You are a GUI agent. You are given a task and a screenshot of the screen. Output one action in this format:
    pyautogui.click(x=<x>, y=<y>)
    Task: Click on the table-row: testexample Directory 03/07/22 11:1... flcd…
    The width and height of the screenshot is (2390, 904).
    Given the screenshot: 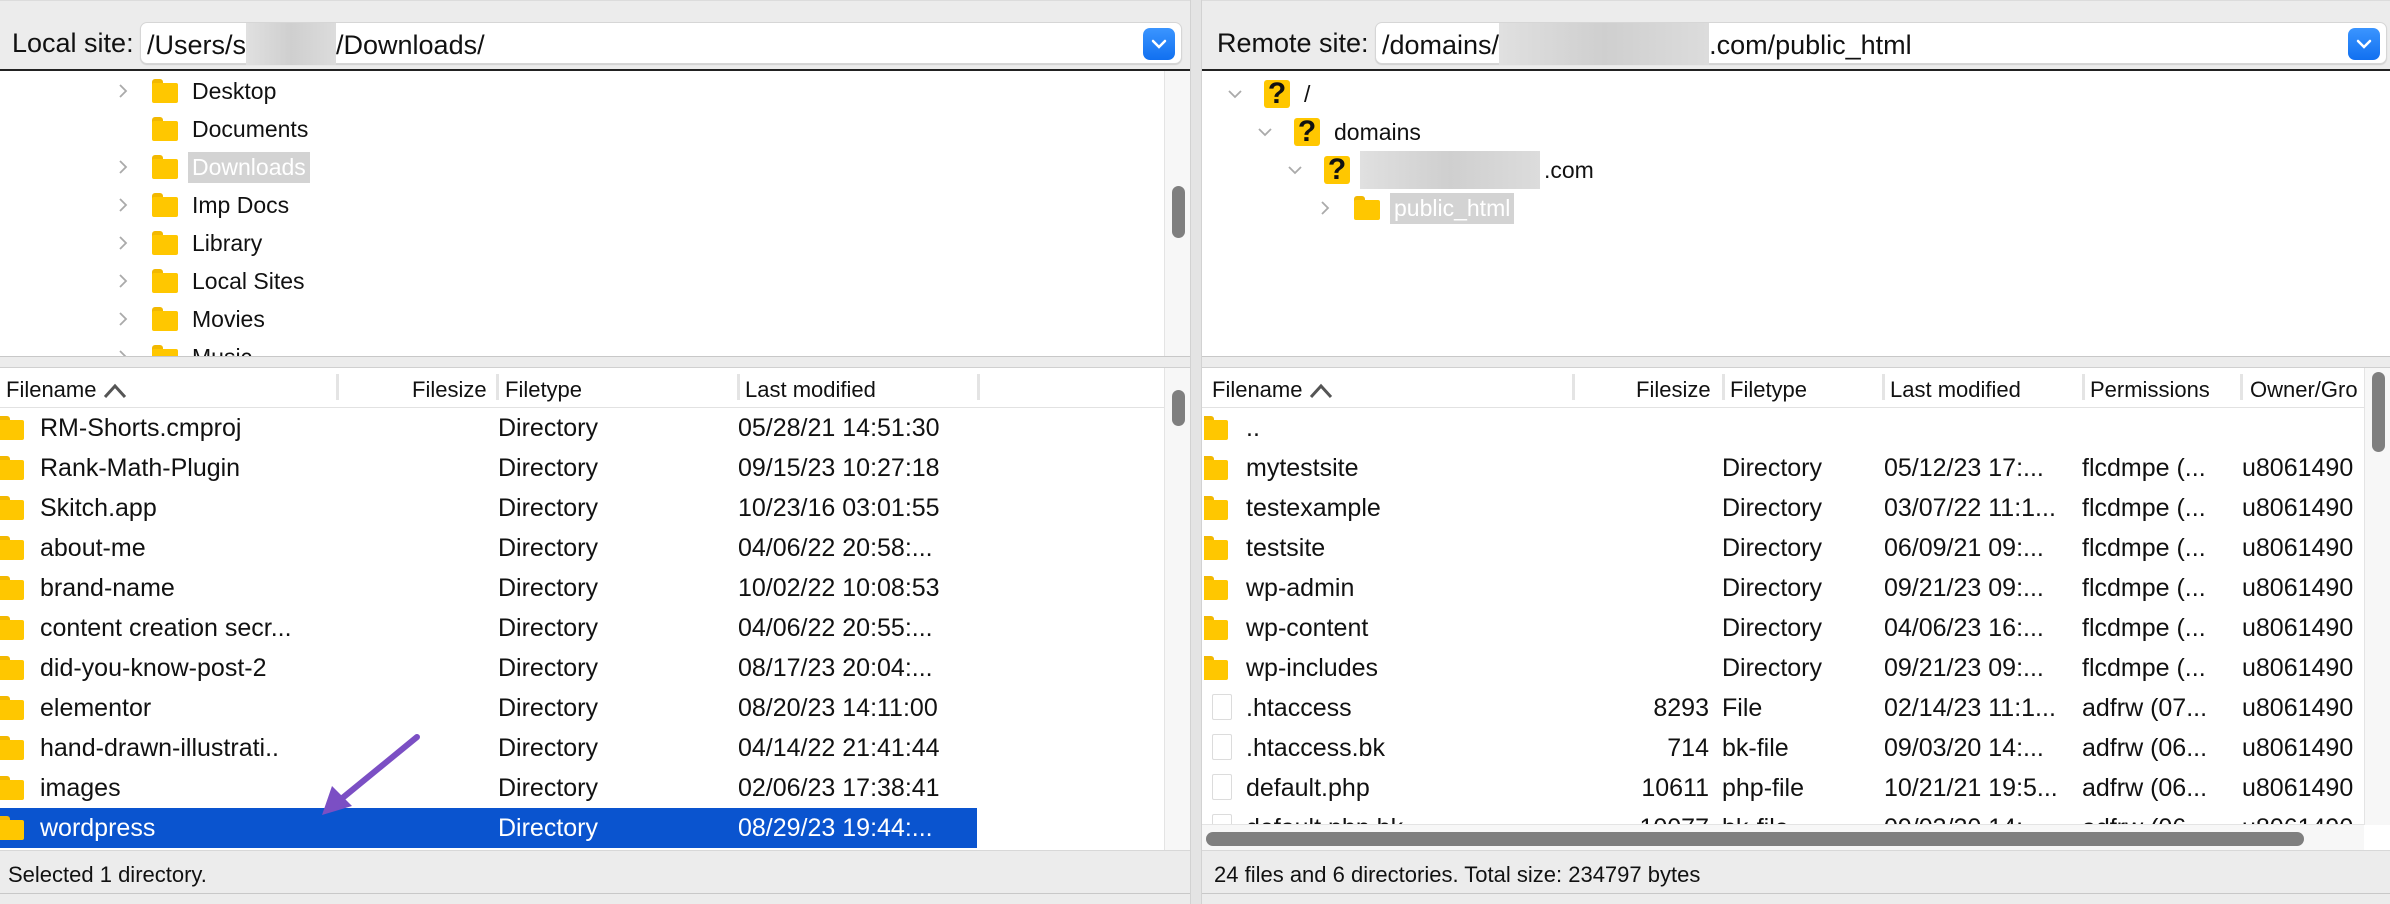 What is the action you would take?
    pyautogui.click(x=1783, y=508)
    